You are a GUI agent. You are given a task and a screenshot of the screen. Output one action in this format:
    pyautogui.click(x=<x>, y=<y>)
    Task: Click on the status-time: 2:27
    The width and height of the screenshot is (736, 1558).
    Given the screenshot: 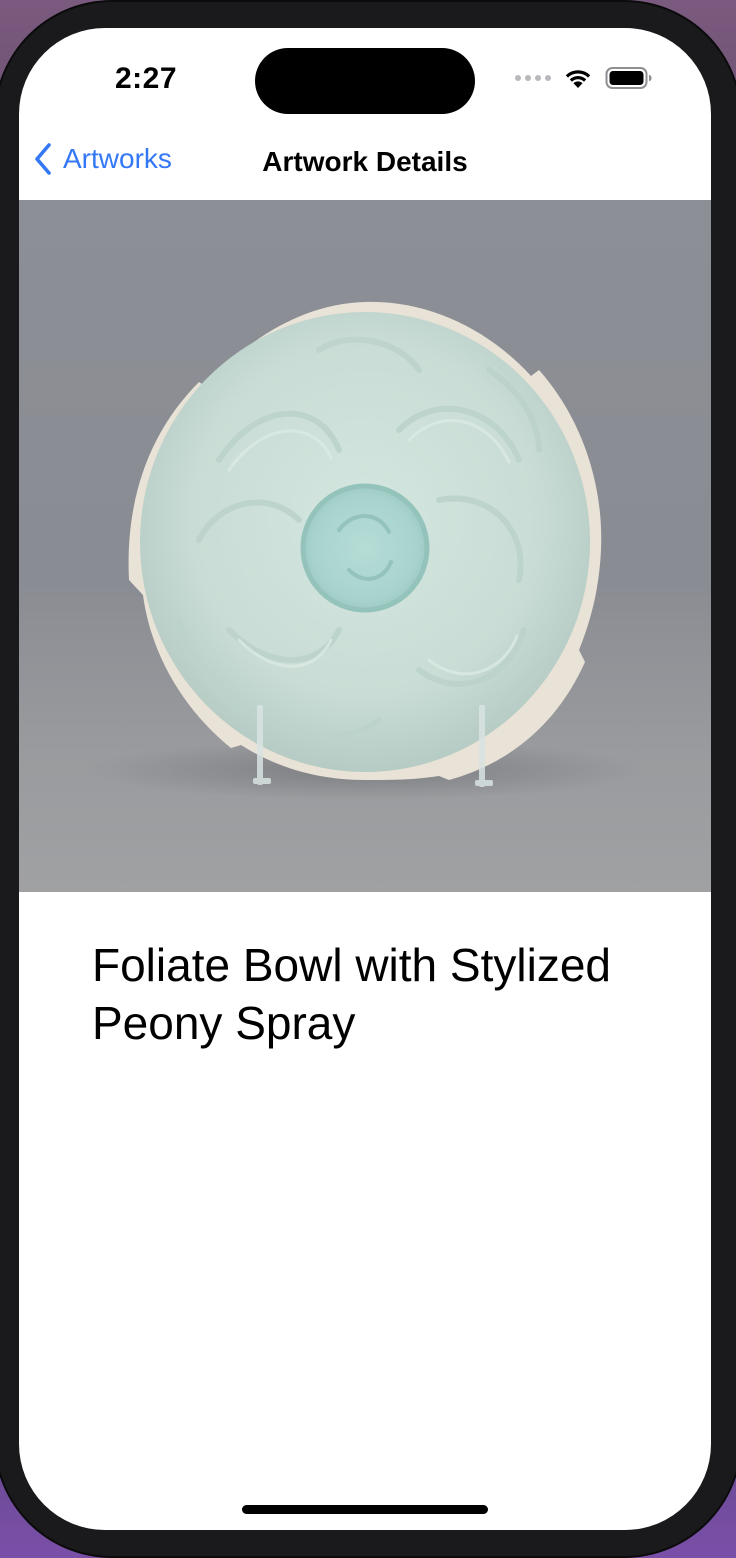 What is the action you would take?
    pyautogui.click(x=146, y=78)
    